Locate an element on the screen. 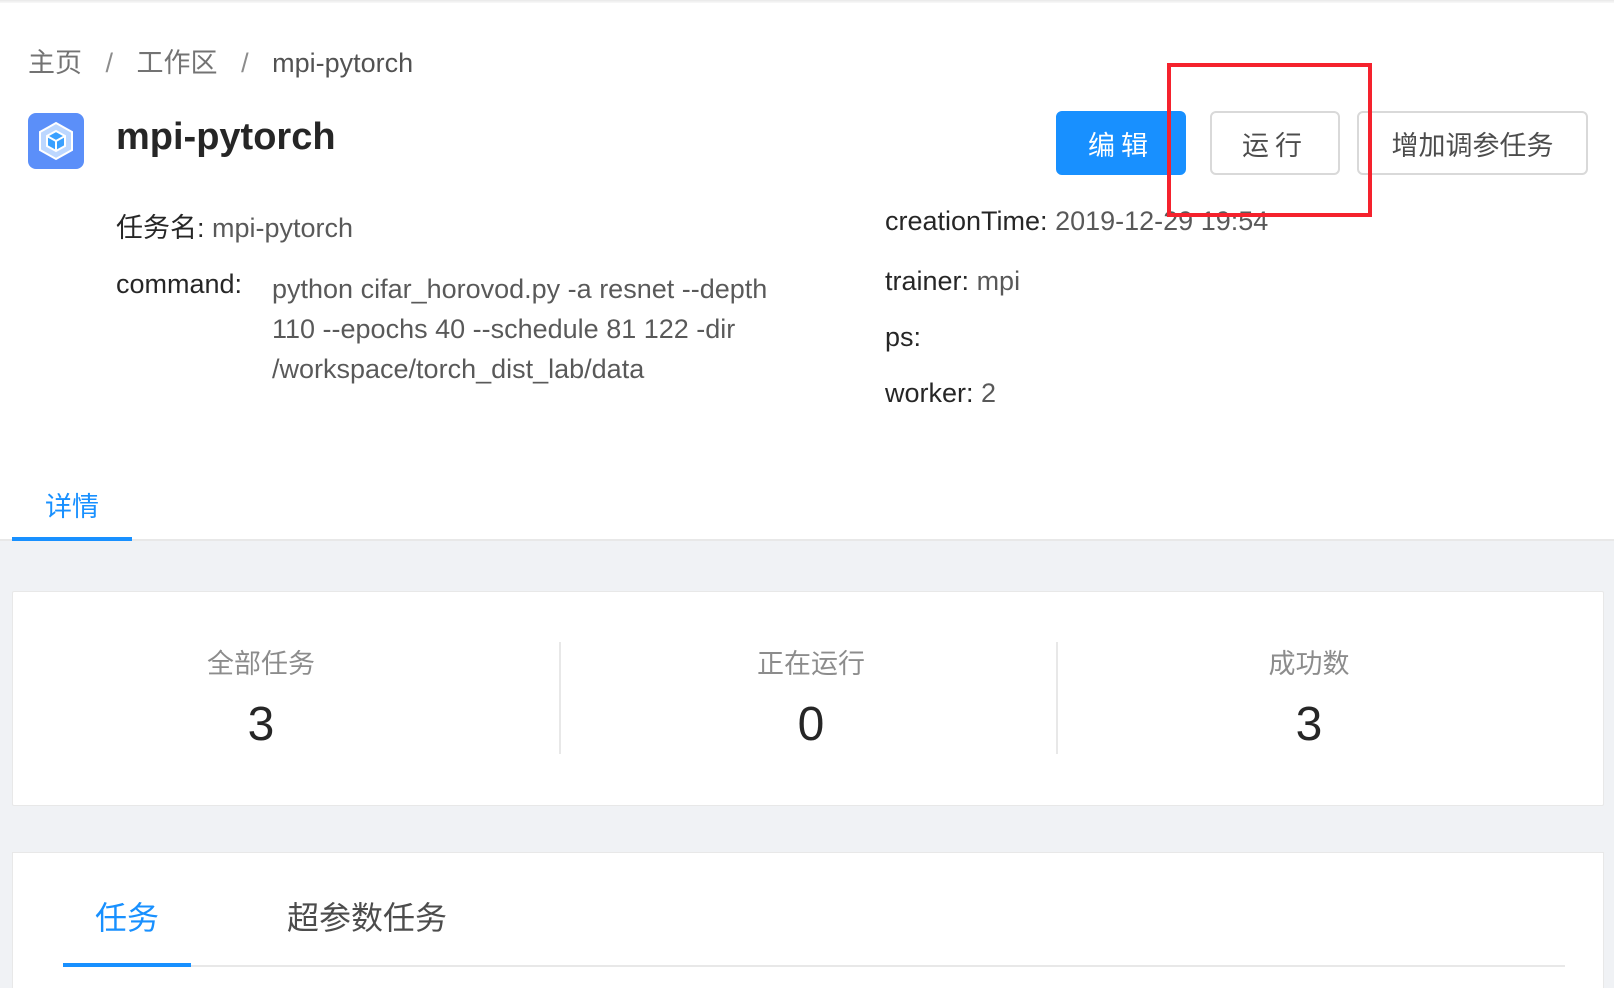 This screenshot has width=1614, height=988. cube-icon is located at coordinates (56, 141).